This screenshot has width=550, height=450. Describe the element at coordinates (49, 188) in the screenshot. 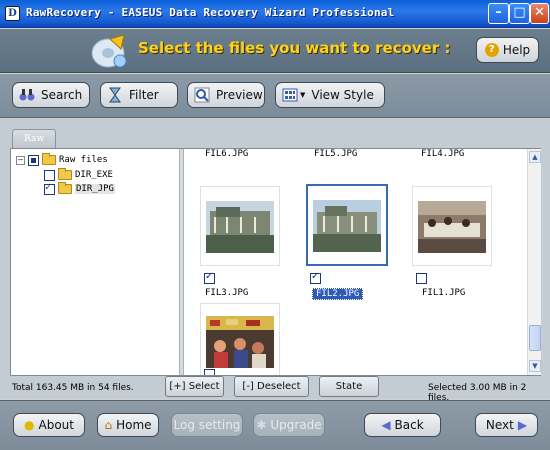

I see `checkbox-dir-jpg` at that location.